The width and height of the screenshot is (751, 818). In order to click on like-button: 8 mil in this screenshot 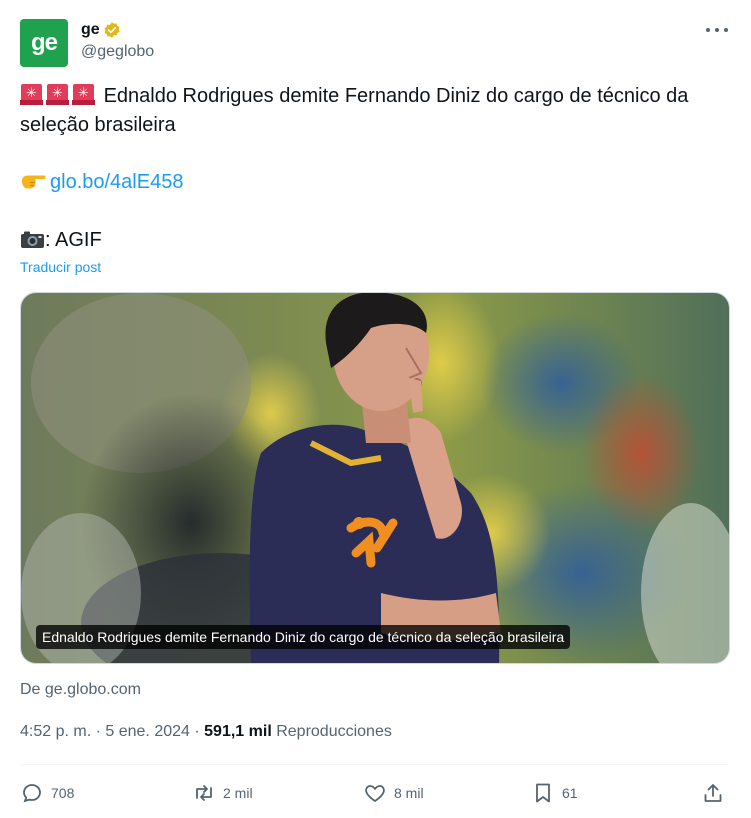, I will do `click(393, 793)`.